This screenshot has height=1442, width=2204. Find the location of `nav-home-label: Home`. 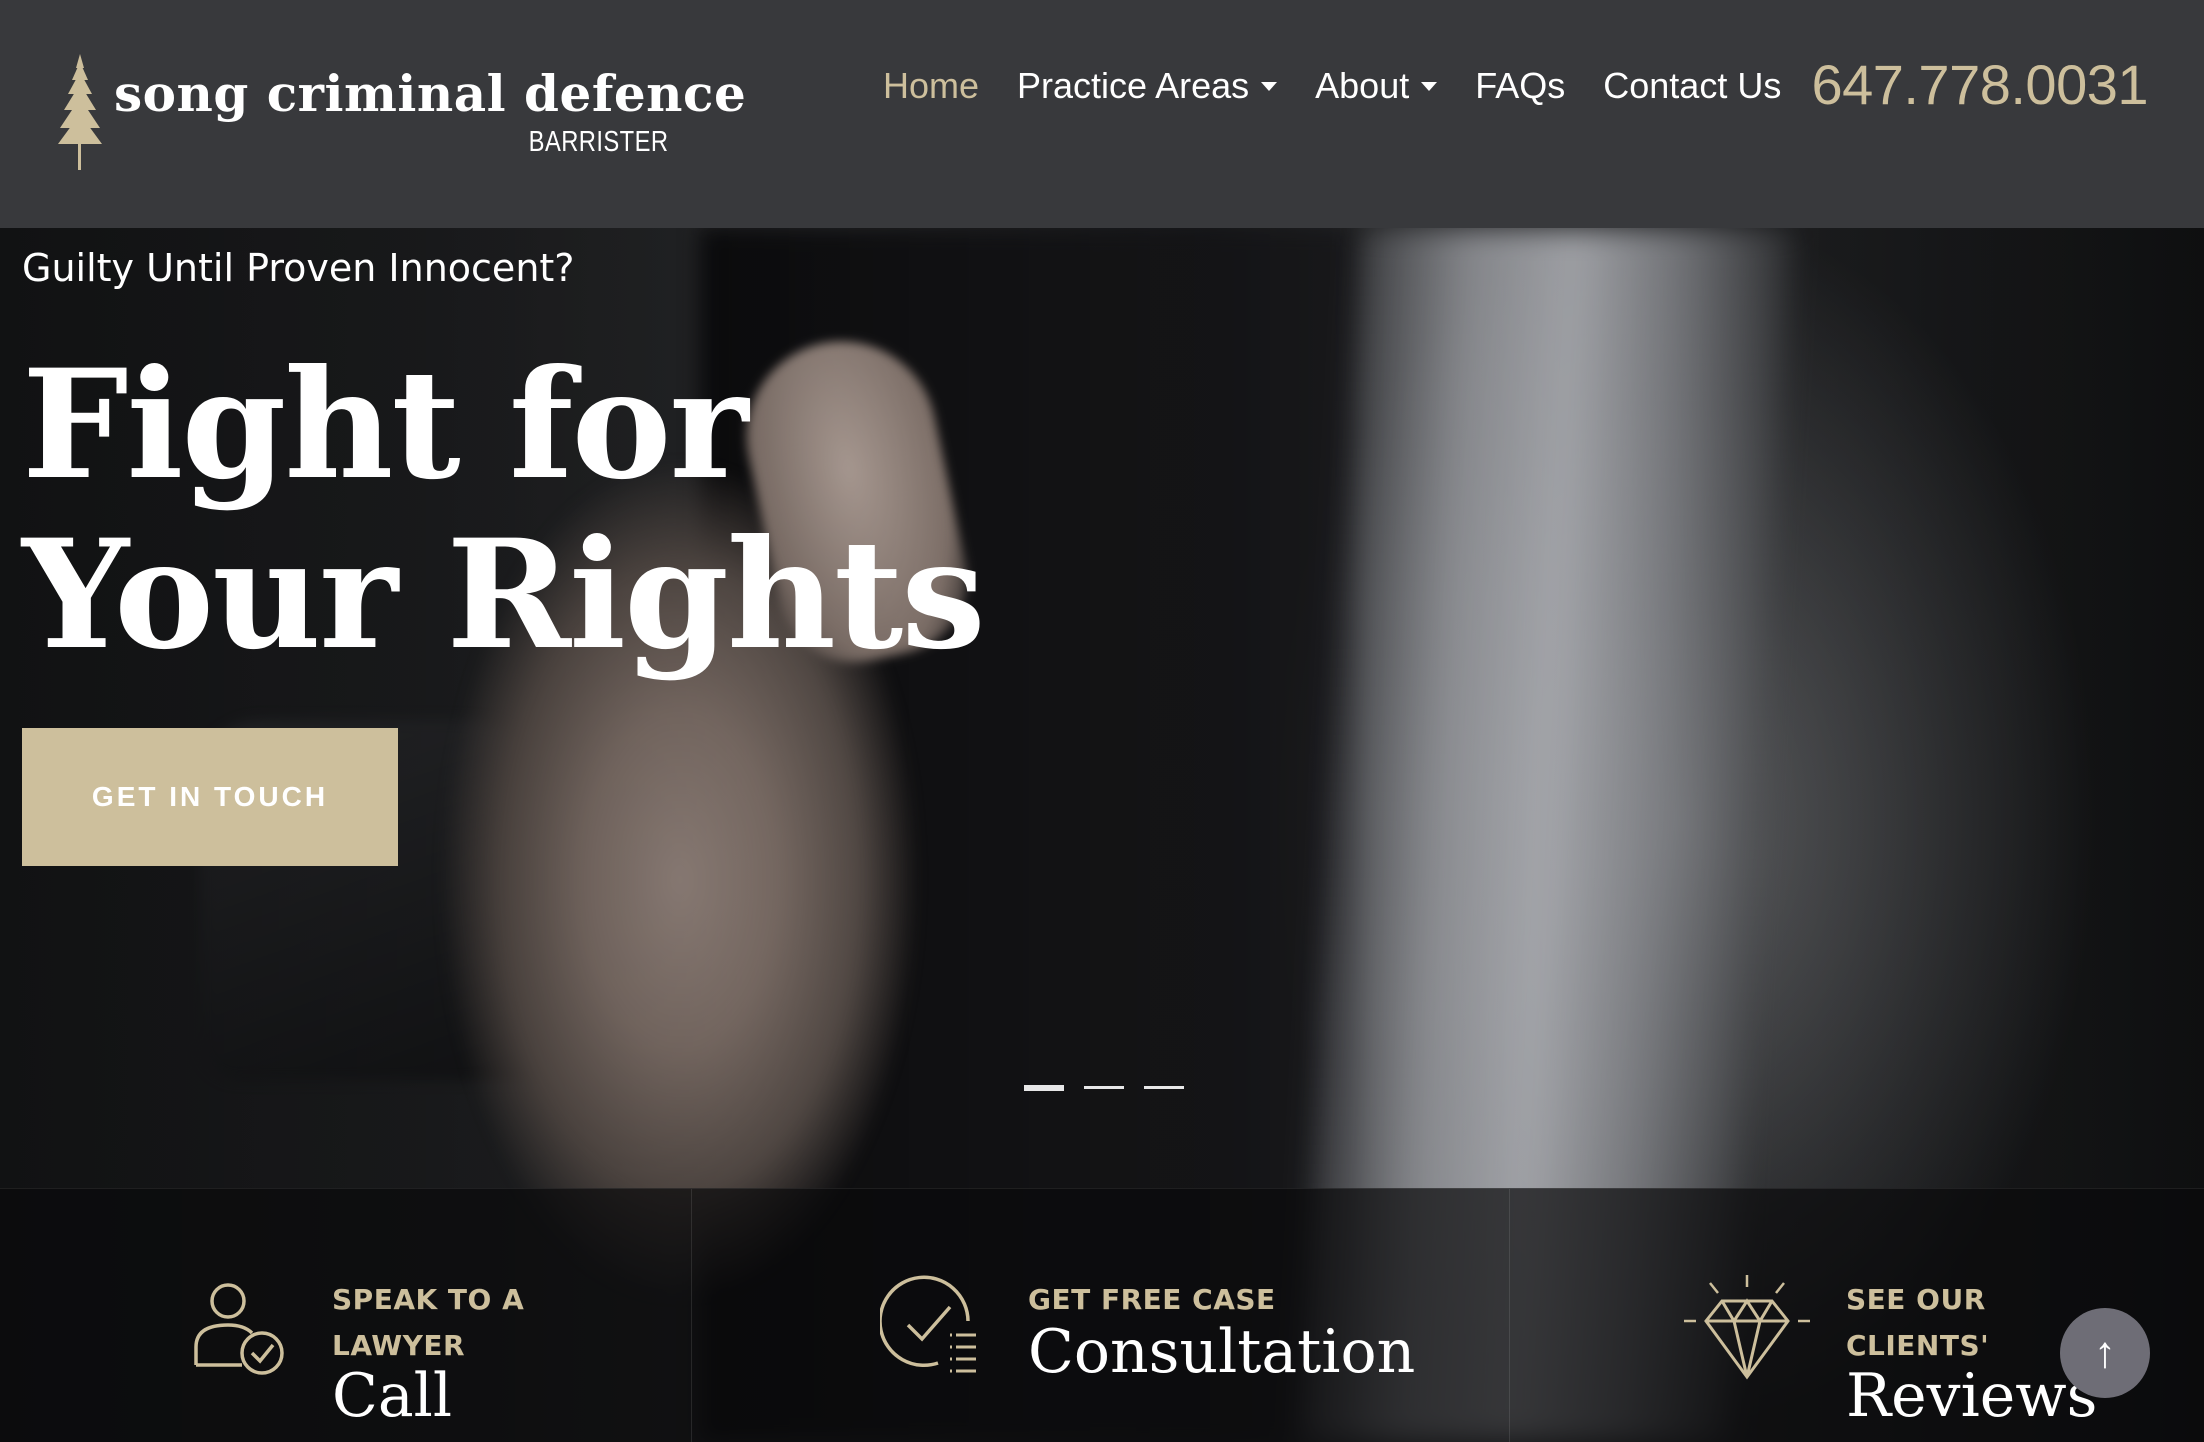

nav-home-label: Home is located at coordinates (931, 85).